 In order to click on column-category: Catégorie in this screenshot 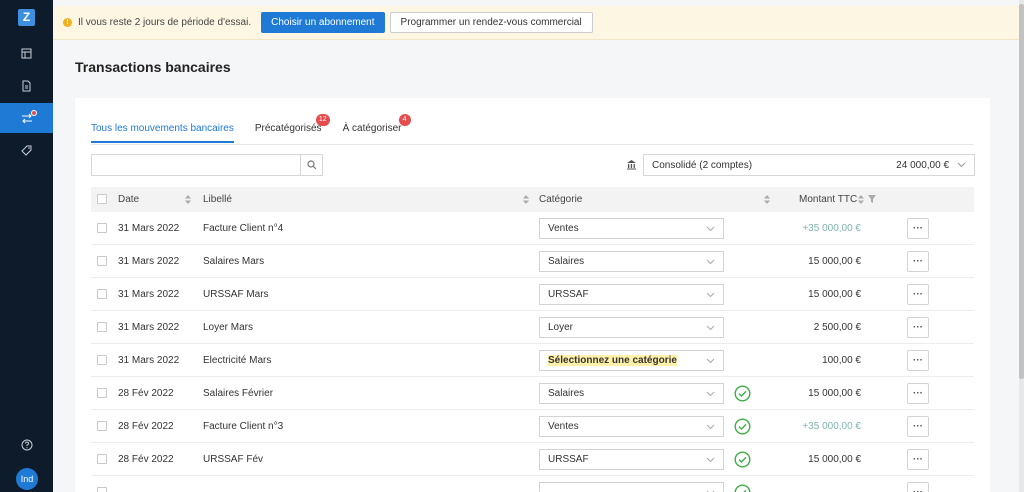, I will do `click(560, 199)`.